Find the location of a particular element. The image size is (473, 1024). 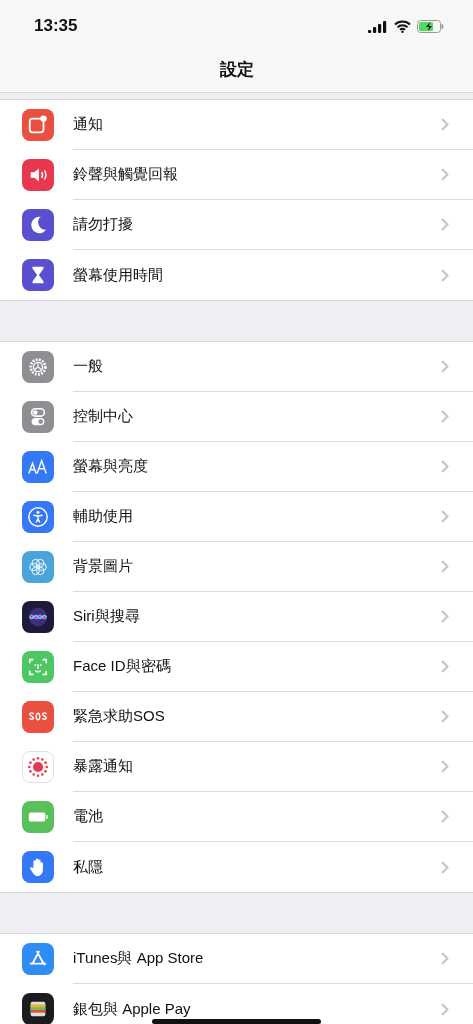

page-title: 設定 is located at coordinates (236, 70).